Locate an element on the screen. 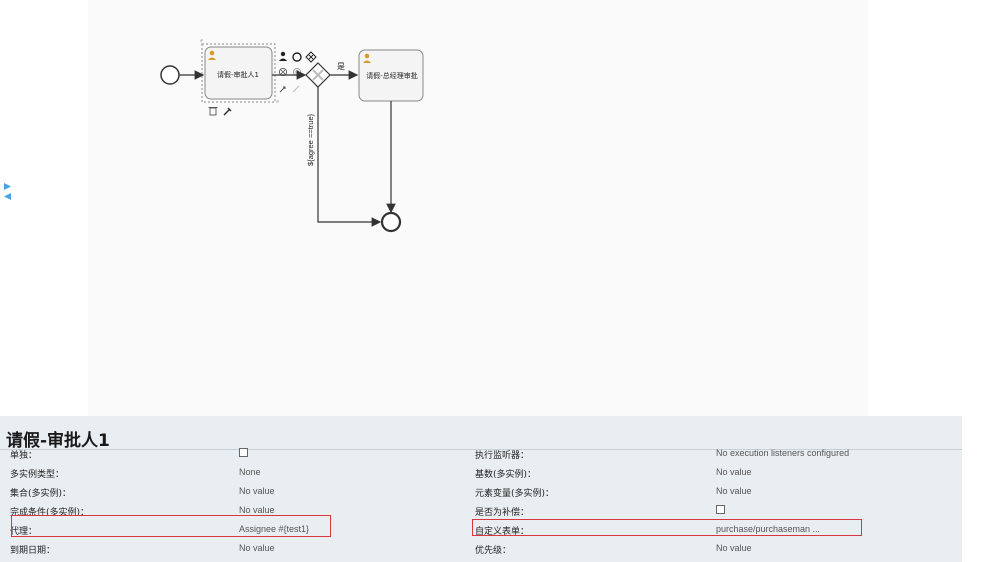  property-label: 元素变量(多实例)： is located at coordinates (515, 494).